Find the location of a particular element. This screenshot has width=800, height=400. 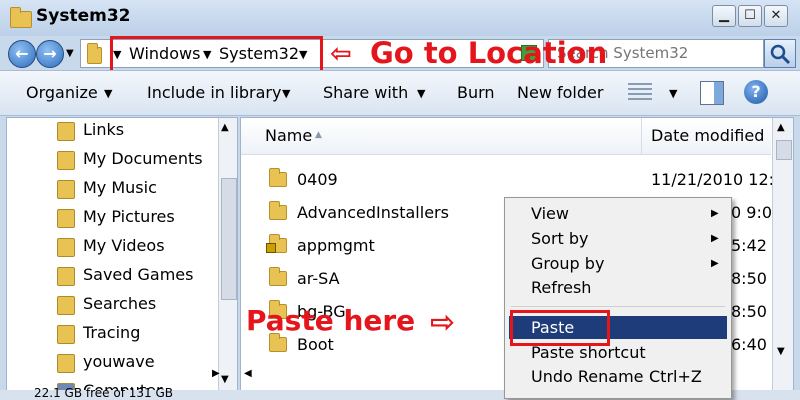

nav-item-label: Links is located at coordinates (104, 129).